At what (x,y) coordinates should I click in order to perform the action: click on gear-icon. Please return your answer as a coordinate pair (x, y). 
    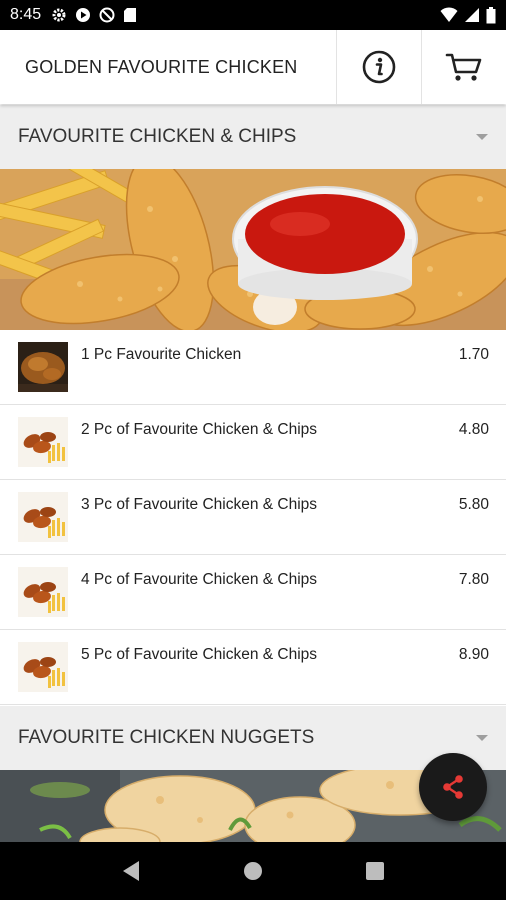
    Looking at the image, I should click on (59, 15).